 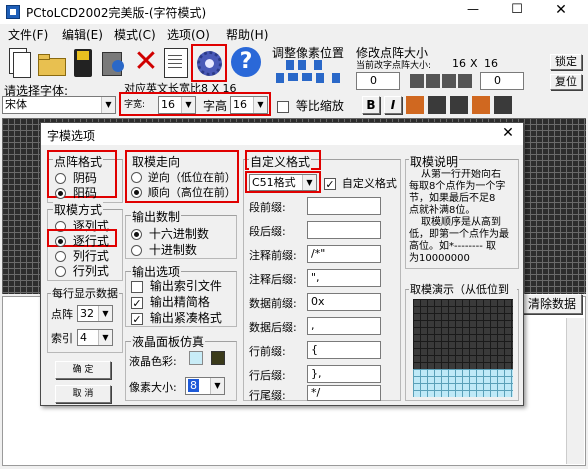 I want to click on demo-title: 取模演示（从低位到, so click(x=463, y=289).